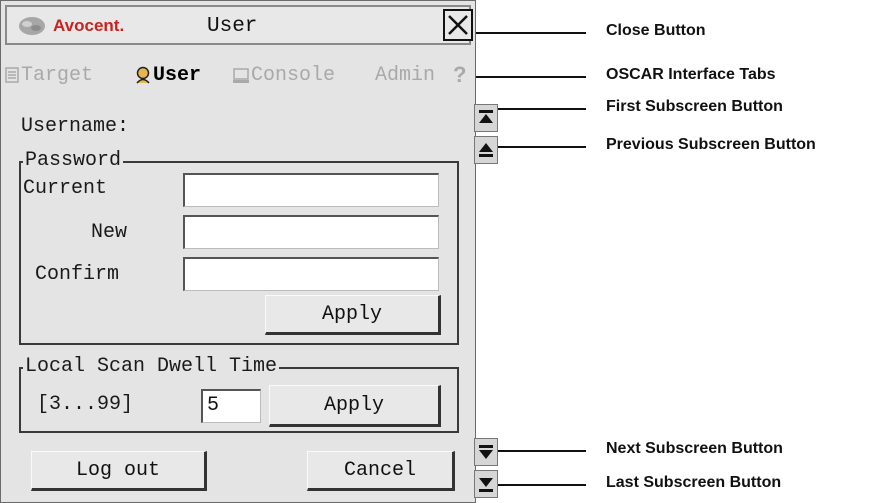  What do you see at coordinates (381, 471) in the screenshot?
I see `cancel-button: Cancel` at bounding box center [381, 471].